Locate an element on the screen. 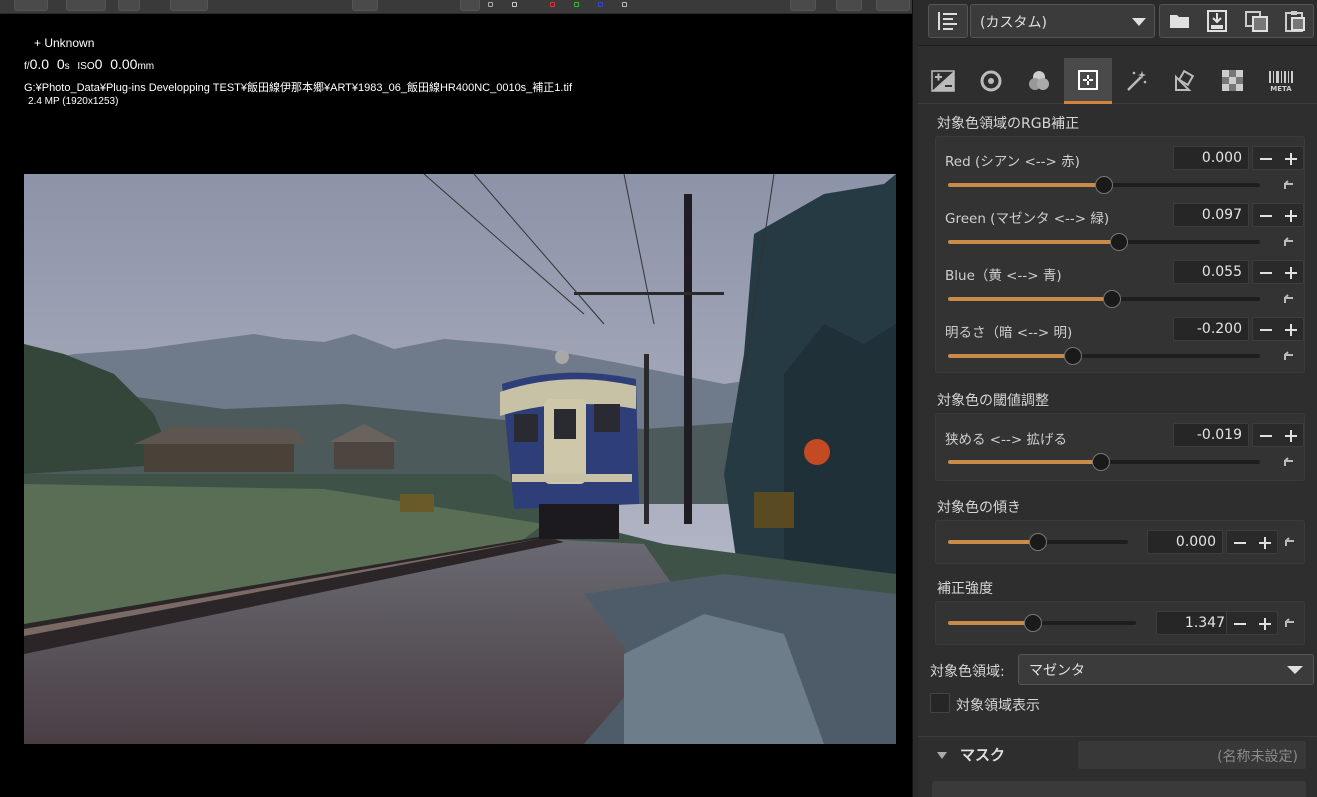 This screenshot has height=797, width=1317. save-preset-button is located at coordinates (1217, 21).